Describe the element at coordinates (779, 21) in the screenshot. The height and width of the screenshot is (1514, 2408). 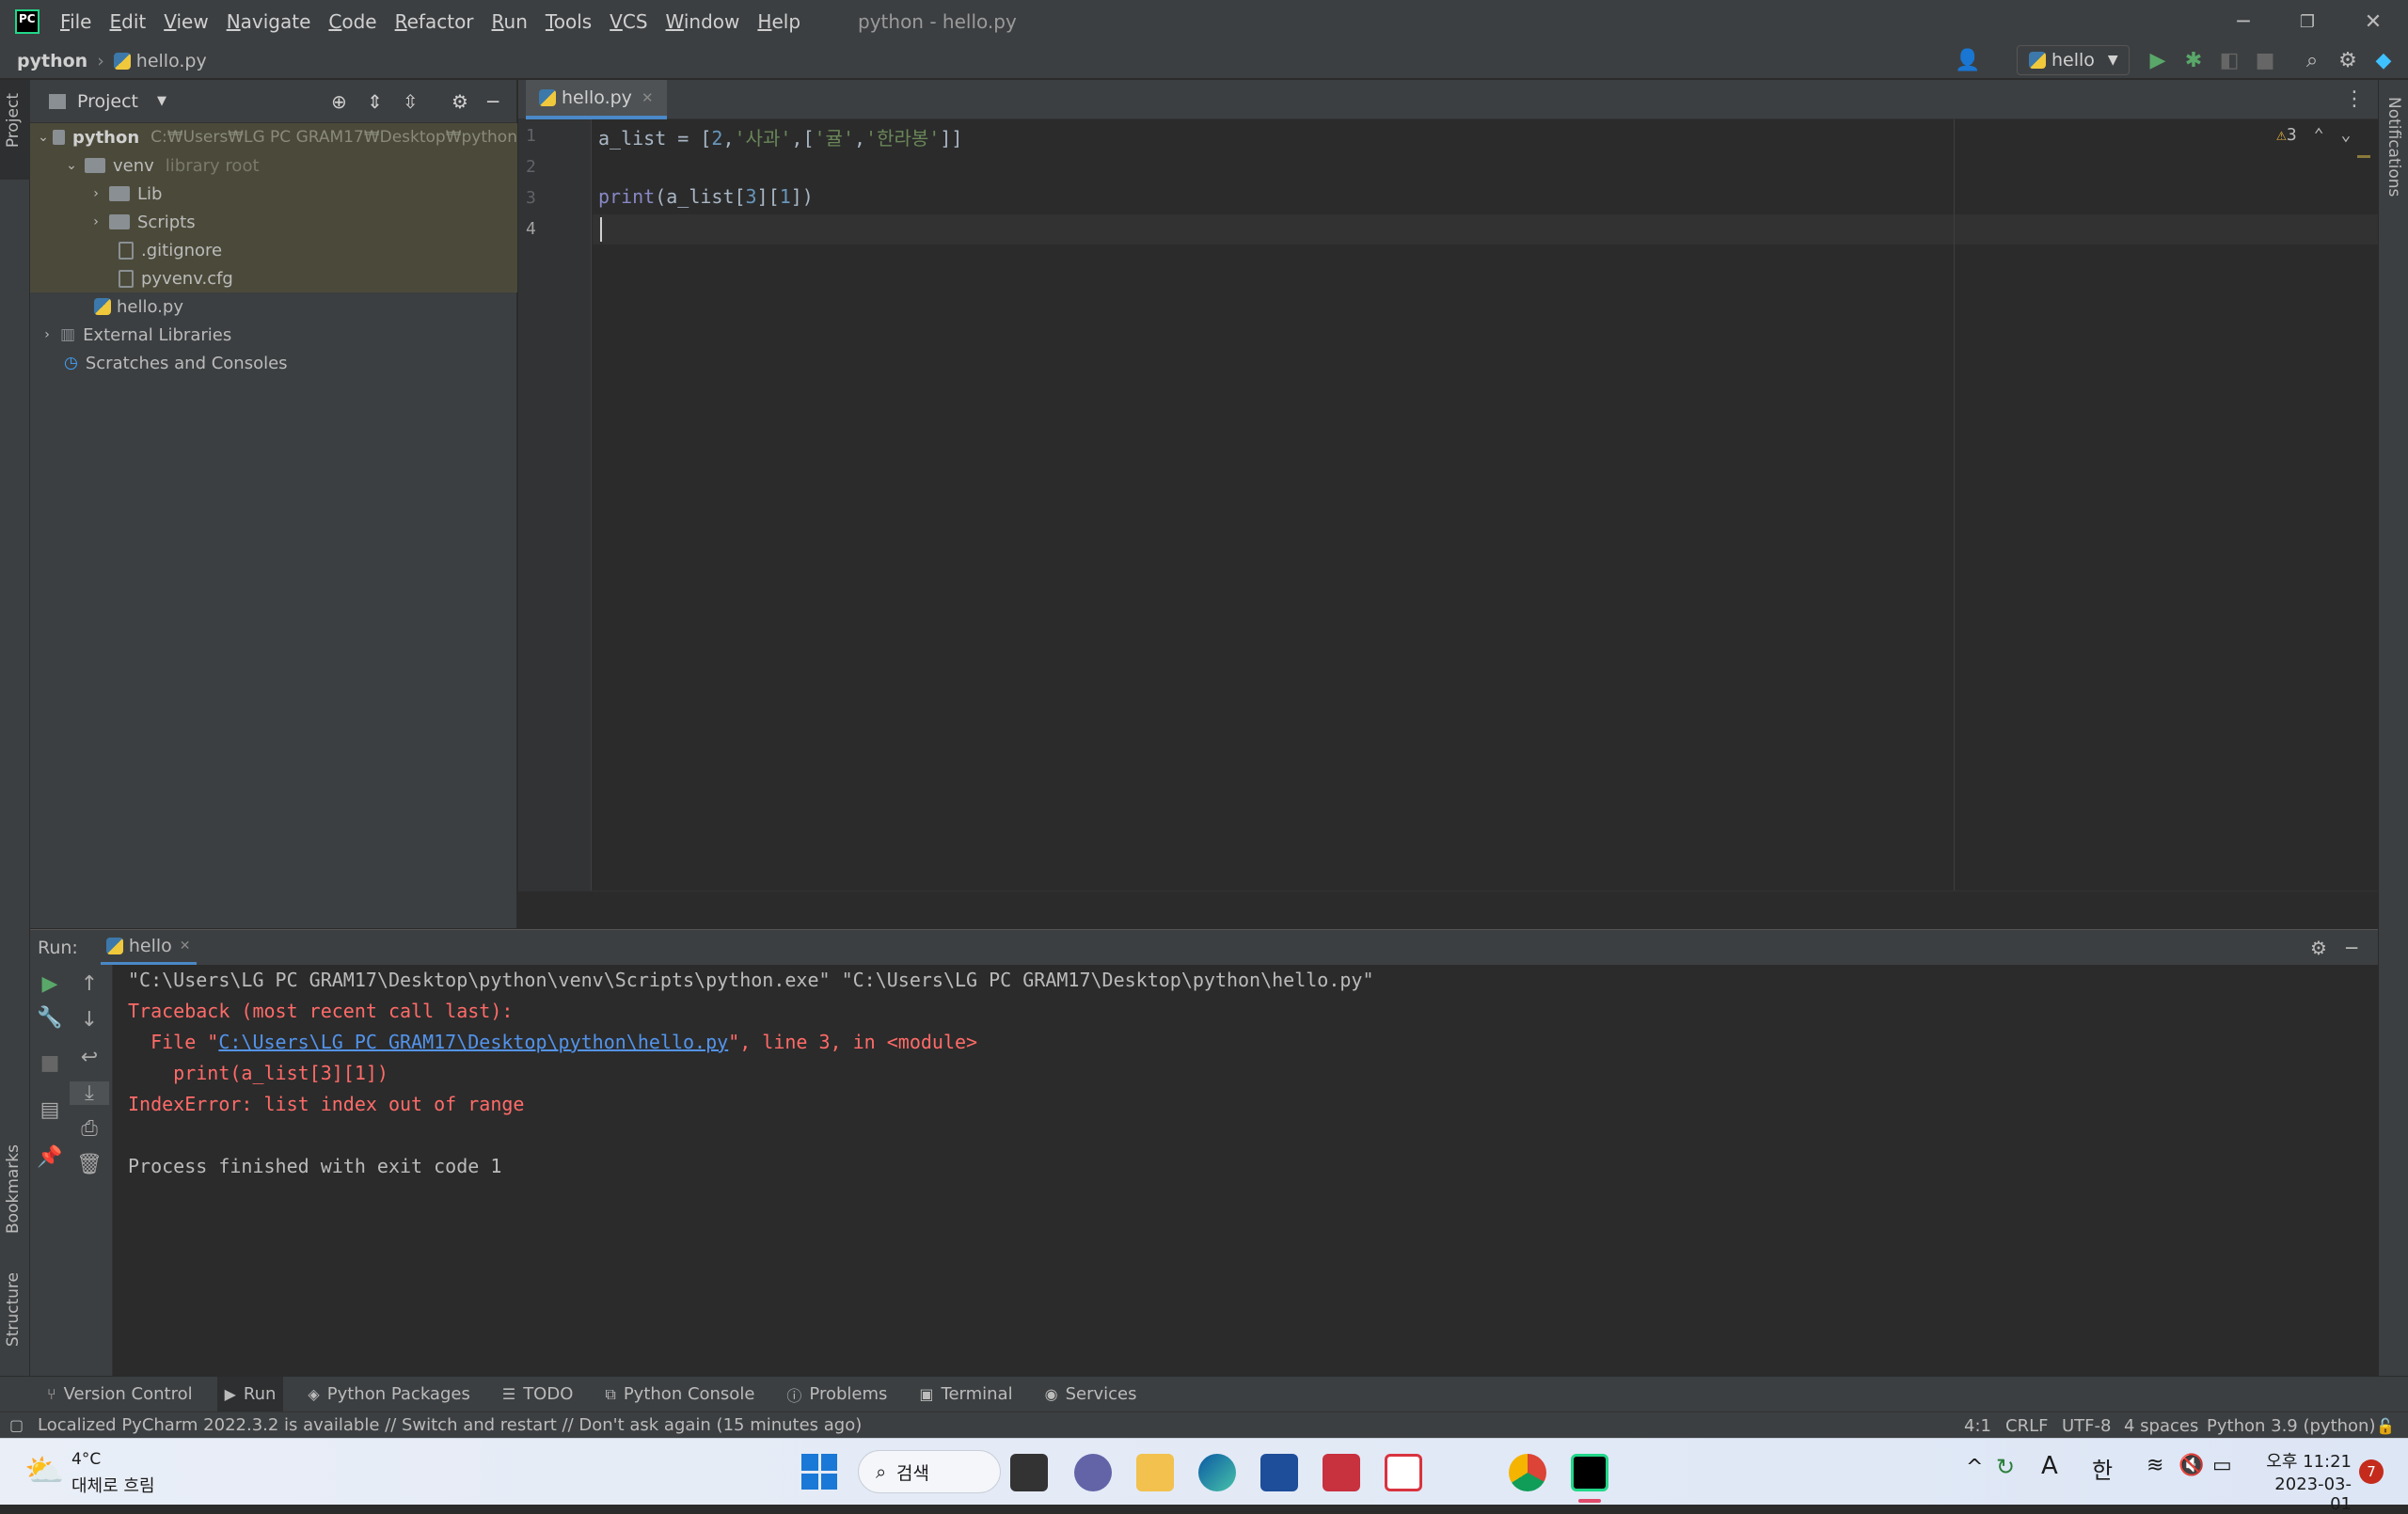
I see `menu-help: Help` at that location.